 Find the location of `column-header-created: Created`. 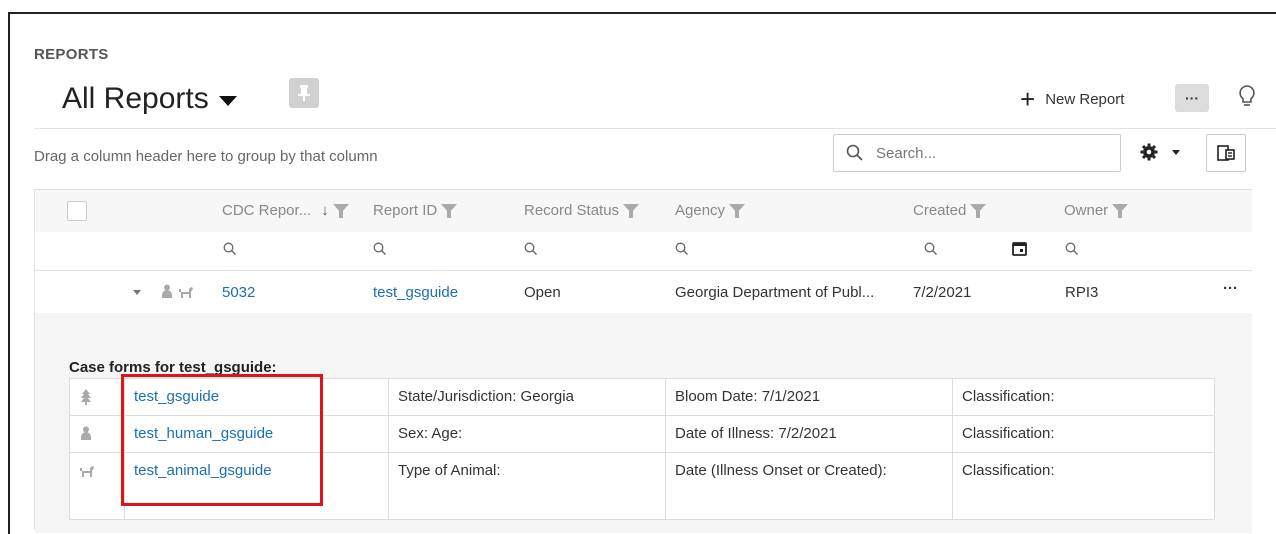

column-header-created: Created is located at coordinates (950, 210).